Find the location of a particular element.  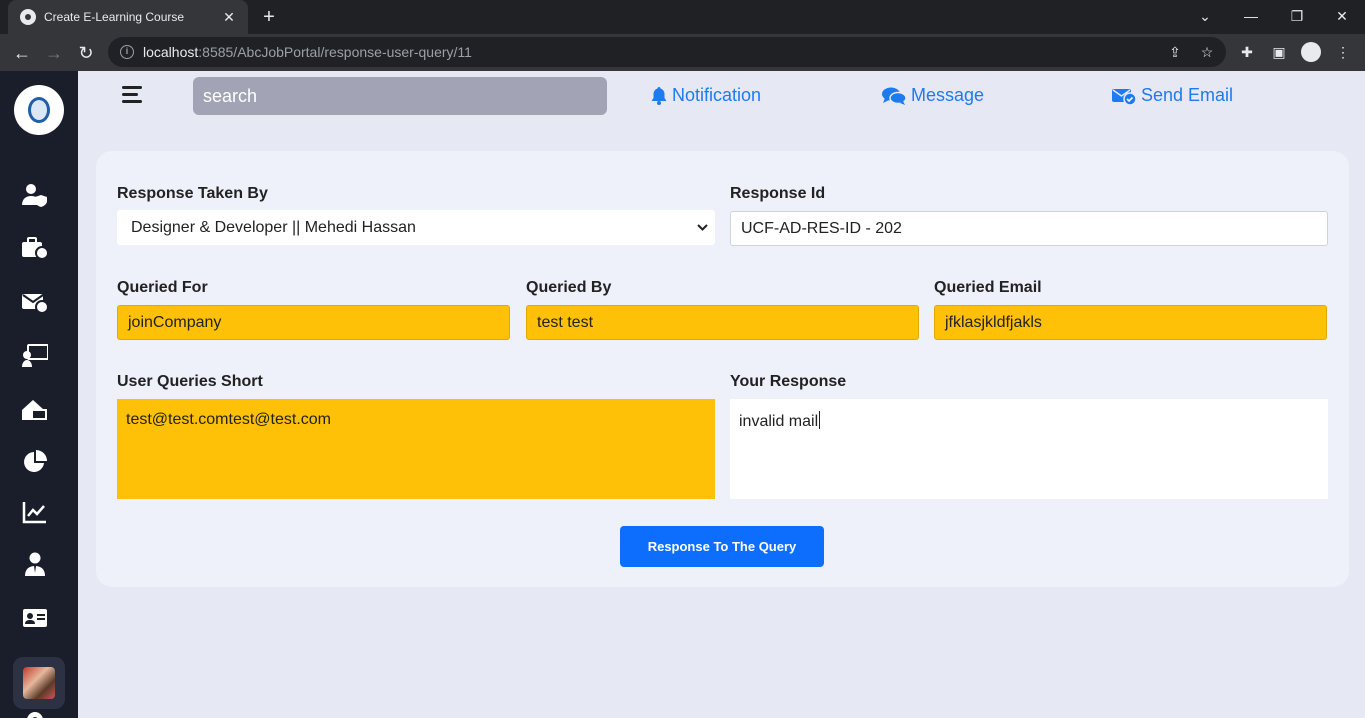

message-label: Message is located at coordinates (948, 95).